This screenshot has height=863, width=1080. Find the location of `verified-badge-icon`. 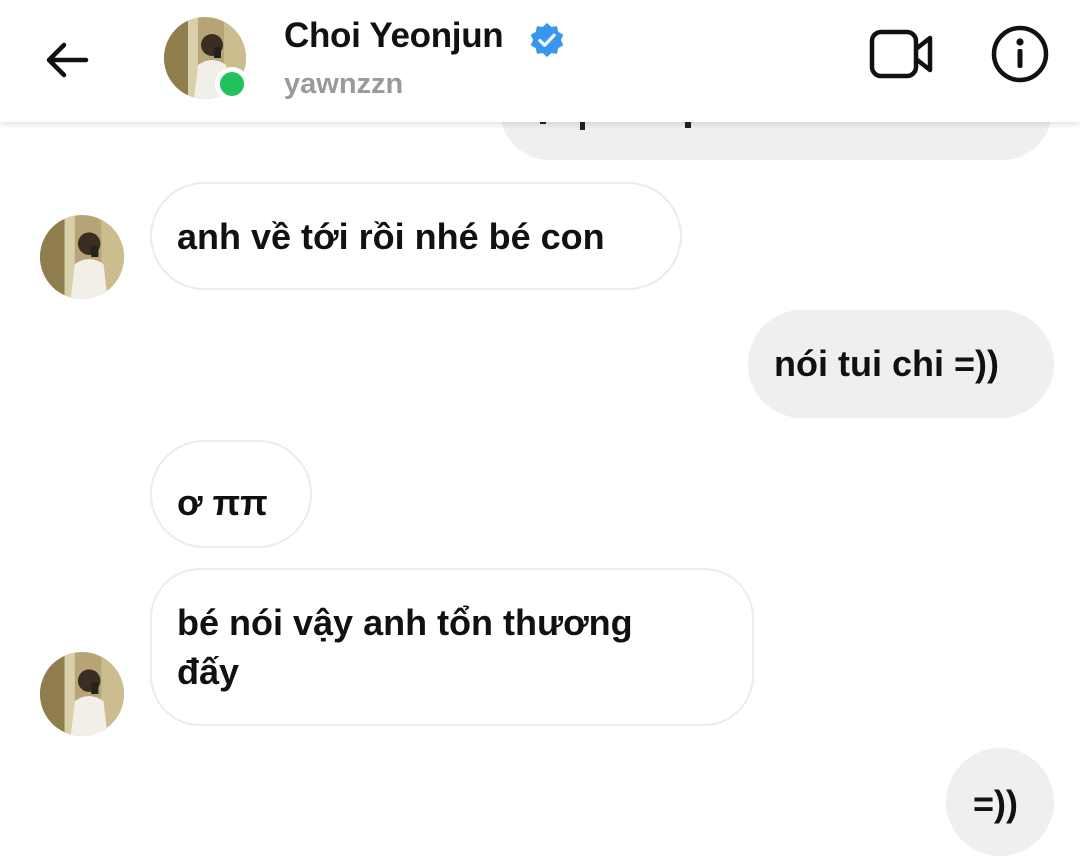

verified-badge-icon is located at coordinates (547, 40).